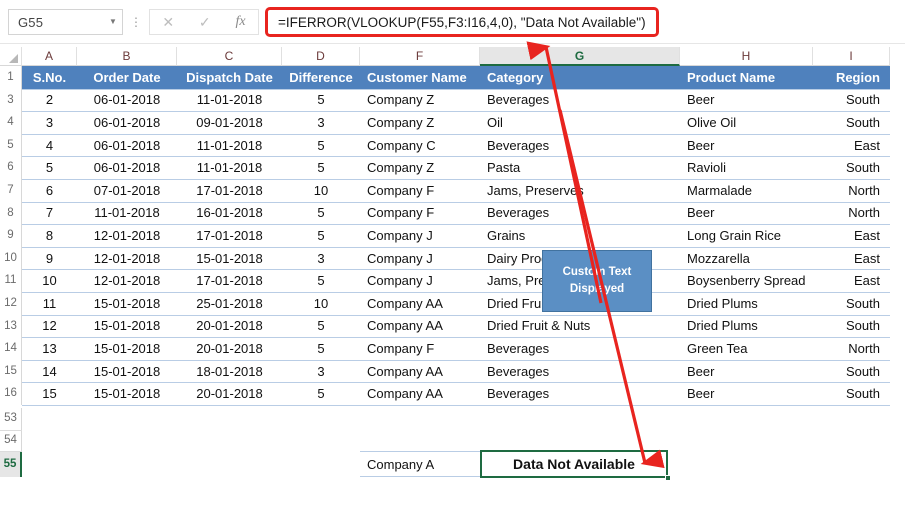 The width and height of the screenshot is (905, 511). I want to click on row-header-13: 13, so click(11, 326).